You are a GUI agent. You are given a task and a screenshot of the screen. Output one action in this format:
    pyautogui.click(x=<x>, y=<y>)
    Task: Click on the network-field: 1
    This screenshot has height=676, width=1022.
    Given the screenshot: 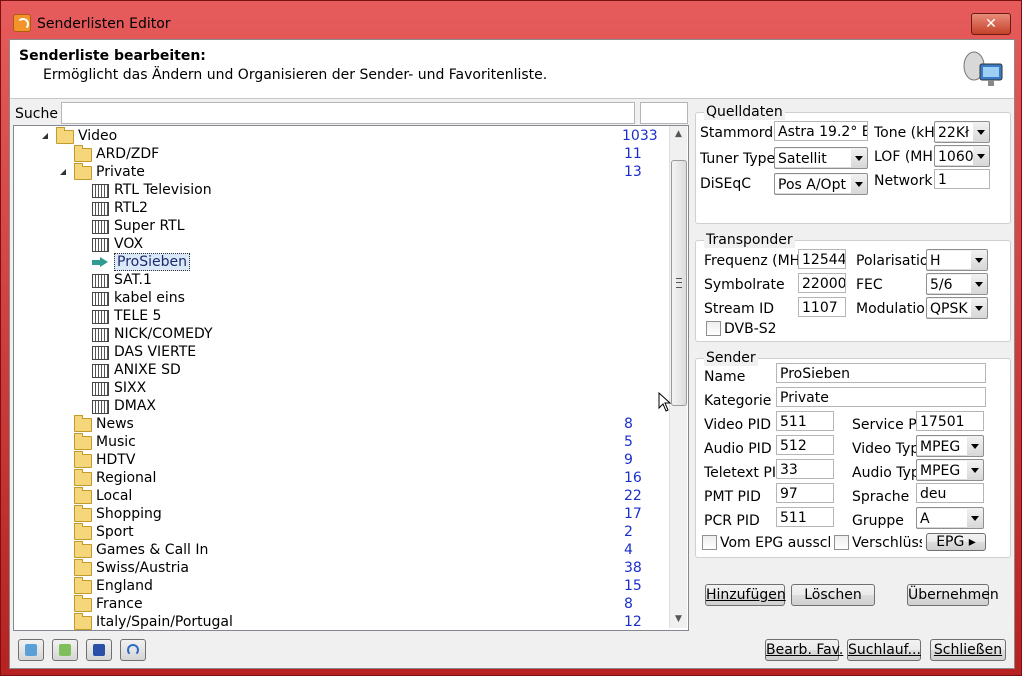 What is the action you would take?
    pyautogui.click(x=962, y=179)
    